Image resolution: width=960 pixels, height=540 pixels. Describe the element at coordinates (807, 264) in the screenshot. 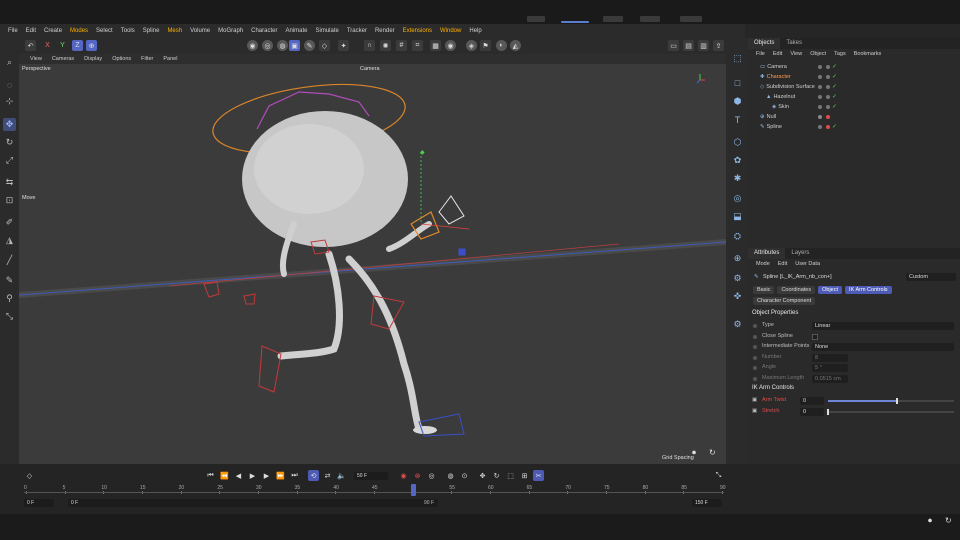

I see `attributes-menu-user-data: User Data` at that location.